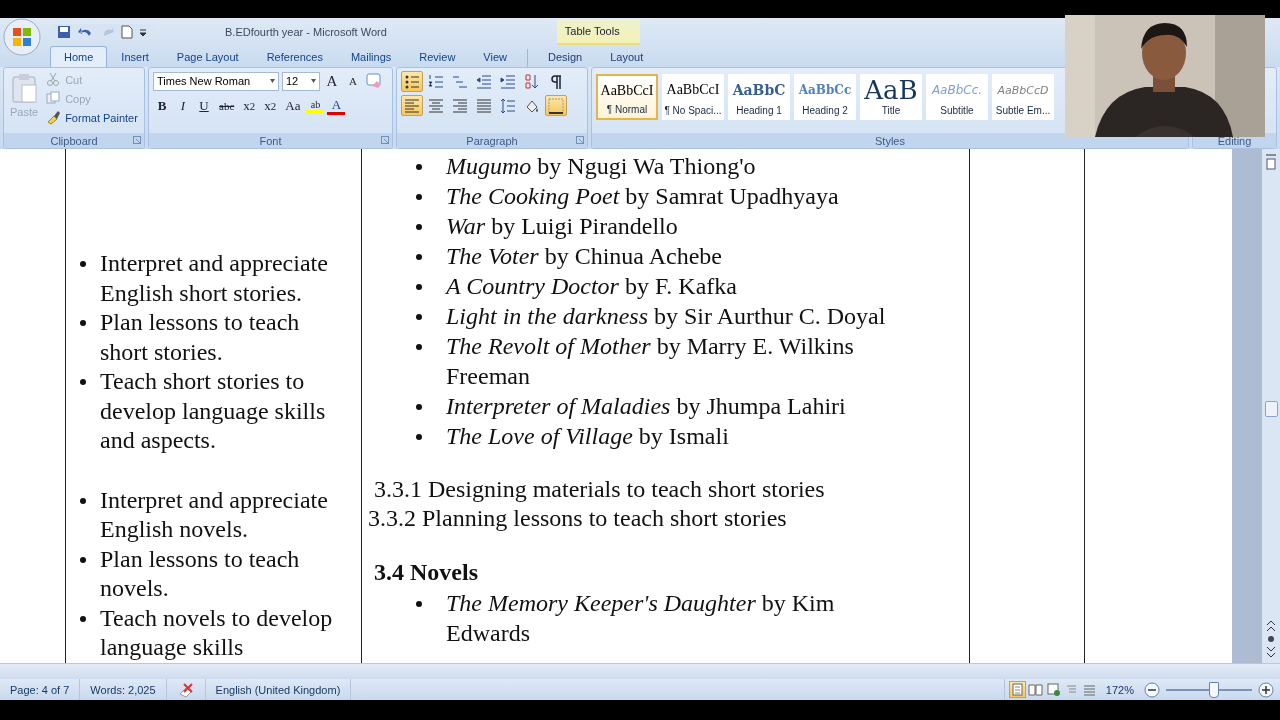  I want to click on style-option: AaBbCc Heading 2, so click(825, 97).